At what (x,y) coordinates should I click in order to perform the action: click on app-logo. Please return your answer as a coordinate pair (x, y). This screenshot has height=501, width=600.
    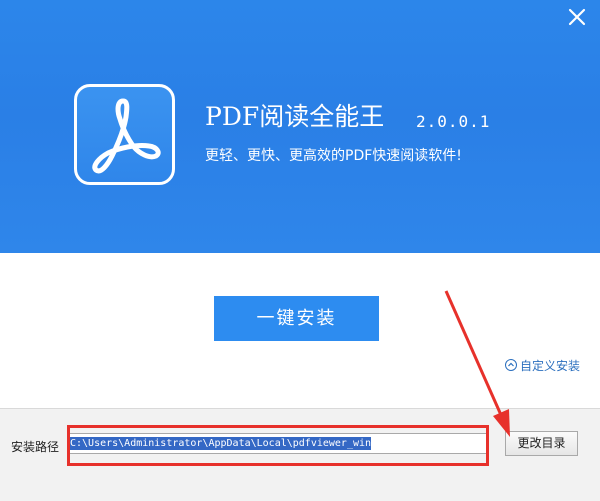
    Looking at the image, I should click on (124, 134).